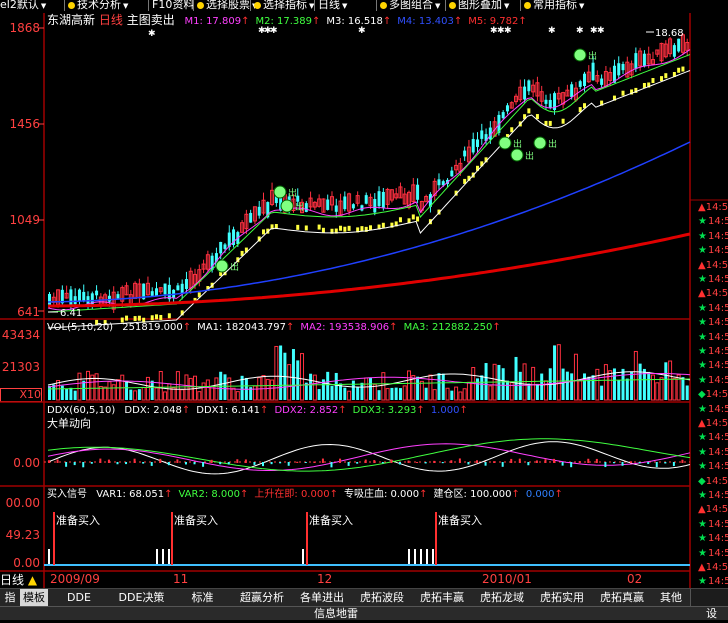 The image size is (728, 623). I want to click on high-price-marker: 18.68, so click(669, 33).